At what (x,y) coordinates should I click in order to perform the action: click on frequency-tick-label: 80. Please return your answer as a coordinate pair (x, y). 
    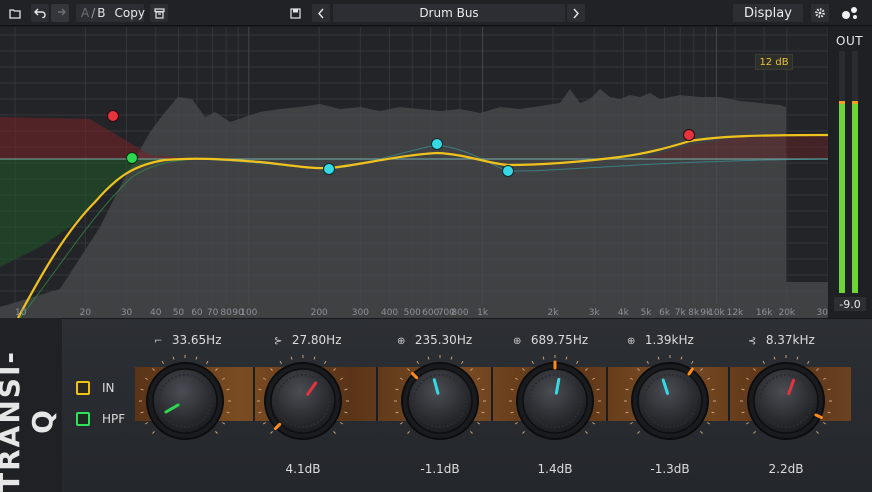
    Looking at the image, I should click on (226, 313).